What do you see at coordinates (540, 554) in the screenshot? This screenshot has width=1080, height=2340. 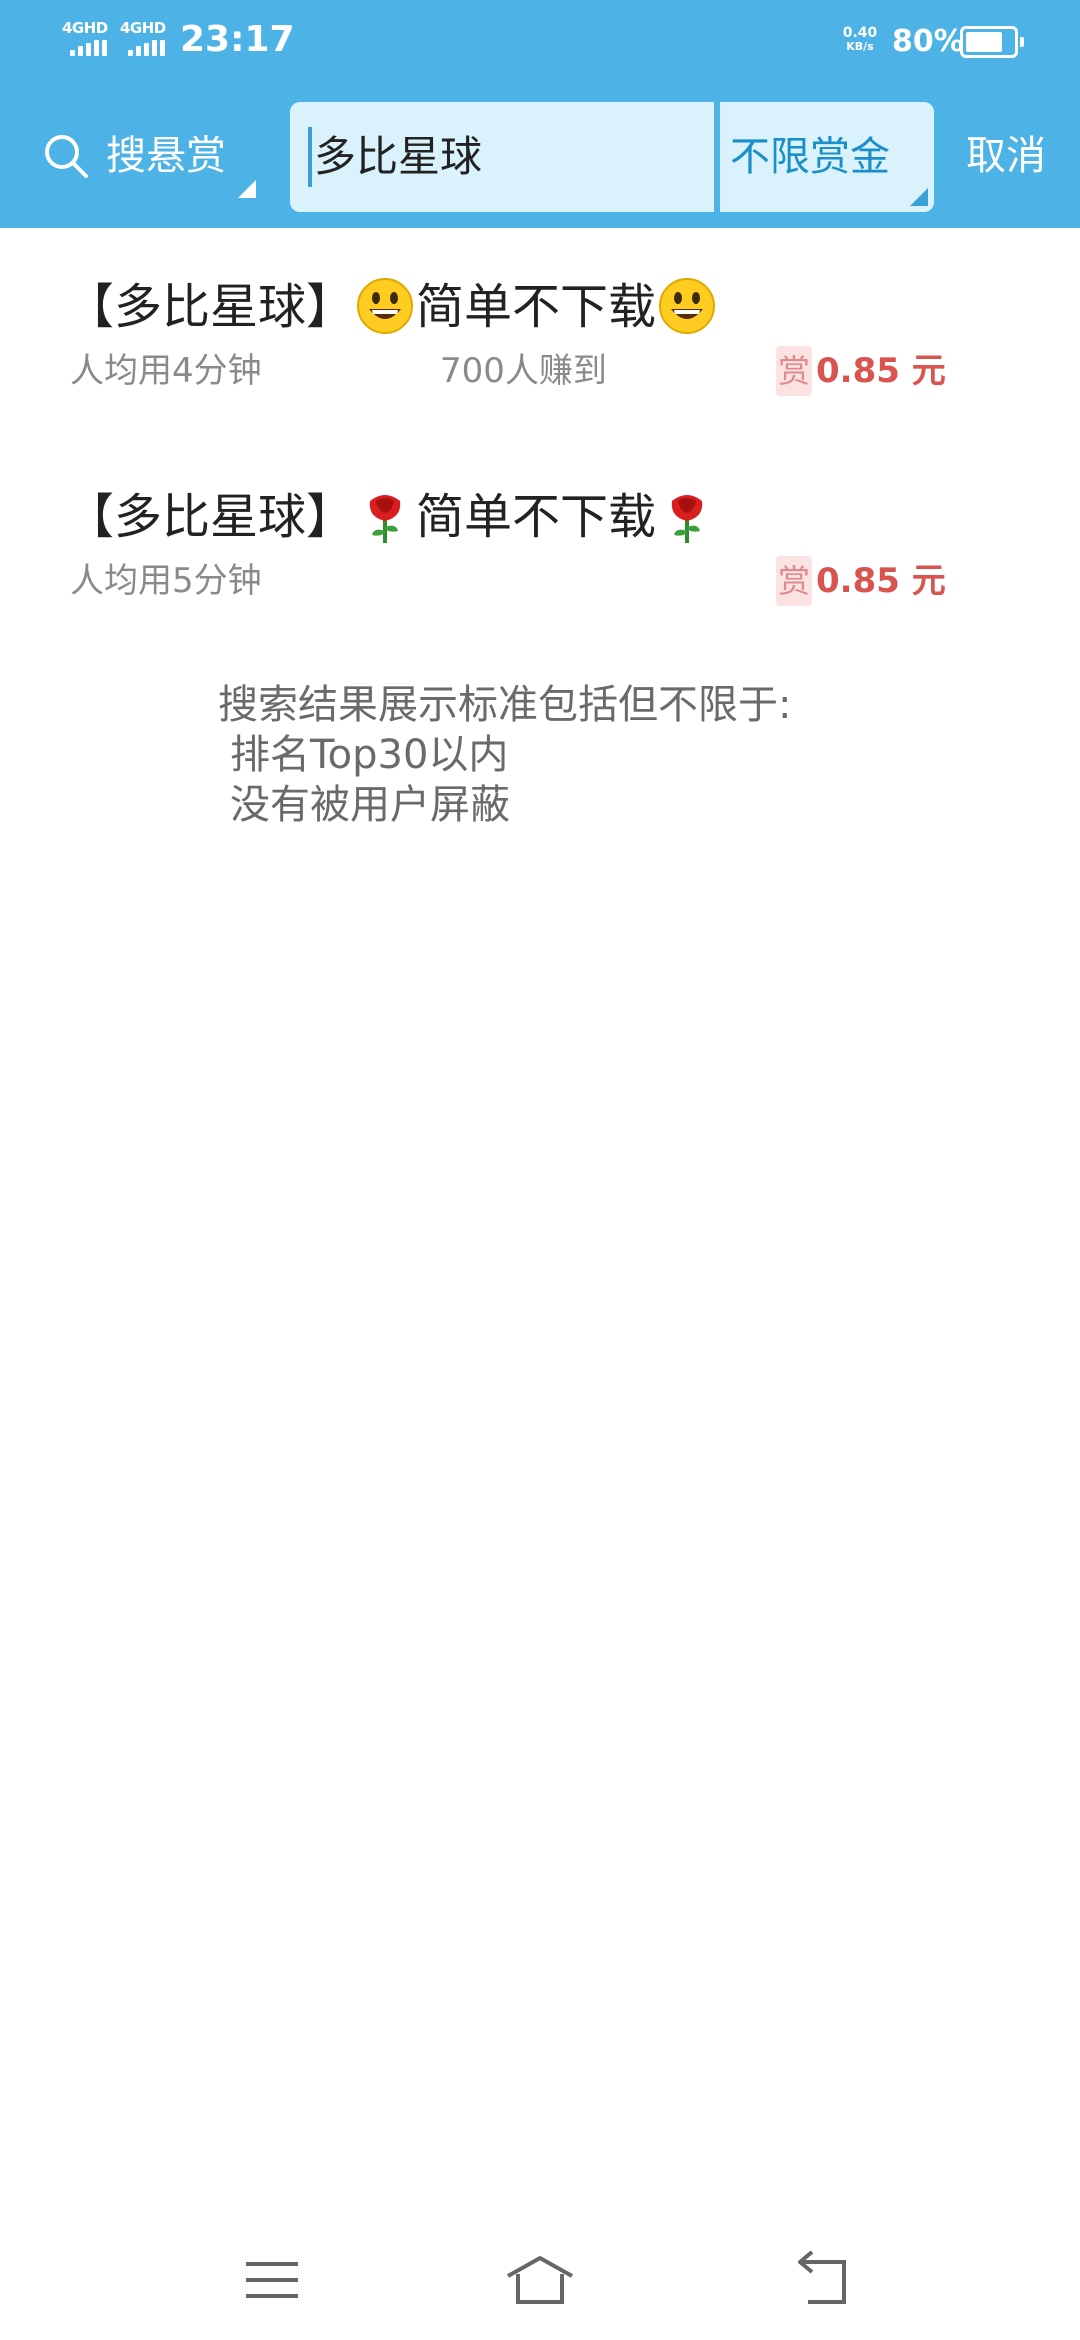 I see `list-item: 【多比星球】 简单不下载 人均用5分钟 赏 0.85 元` at bounding box center [540, 554].